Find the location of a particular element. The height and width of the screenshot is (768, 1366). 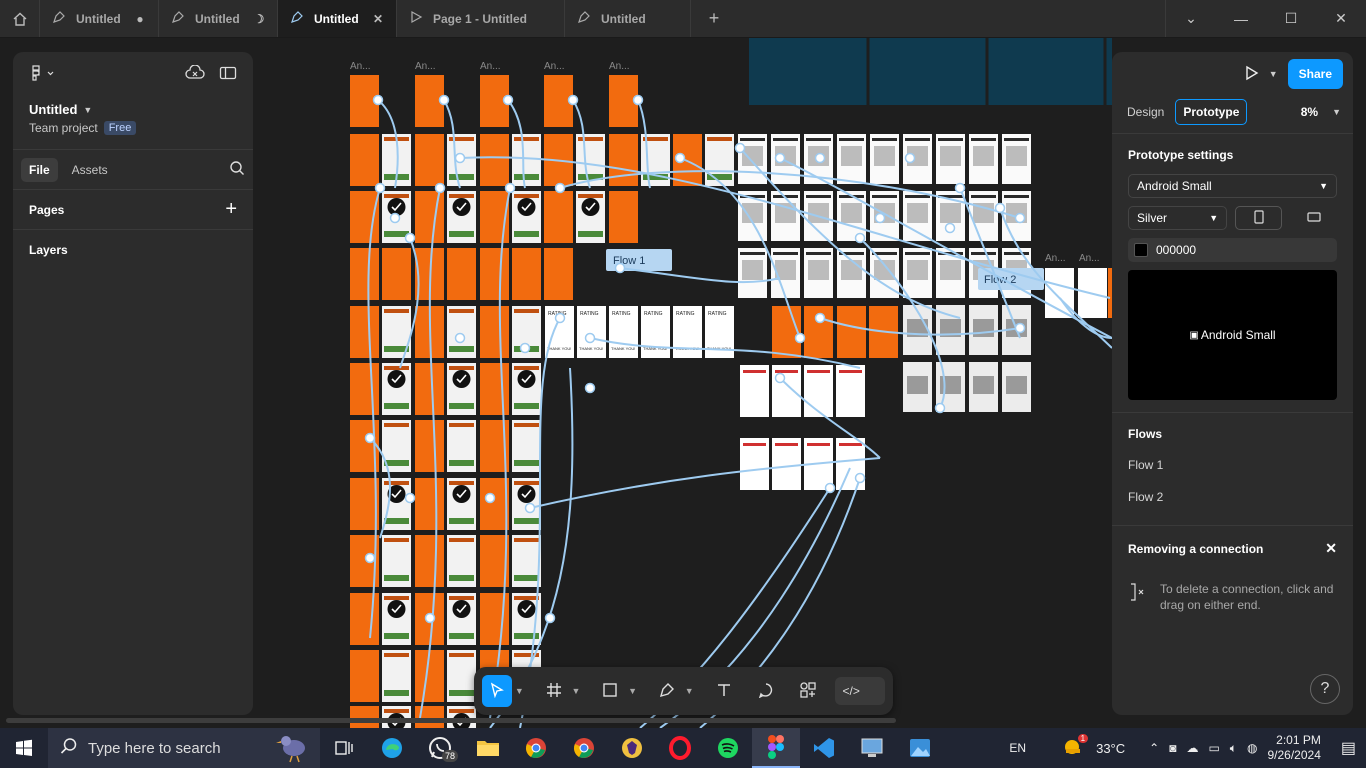

home-icon is located at coordinates (20, 18).